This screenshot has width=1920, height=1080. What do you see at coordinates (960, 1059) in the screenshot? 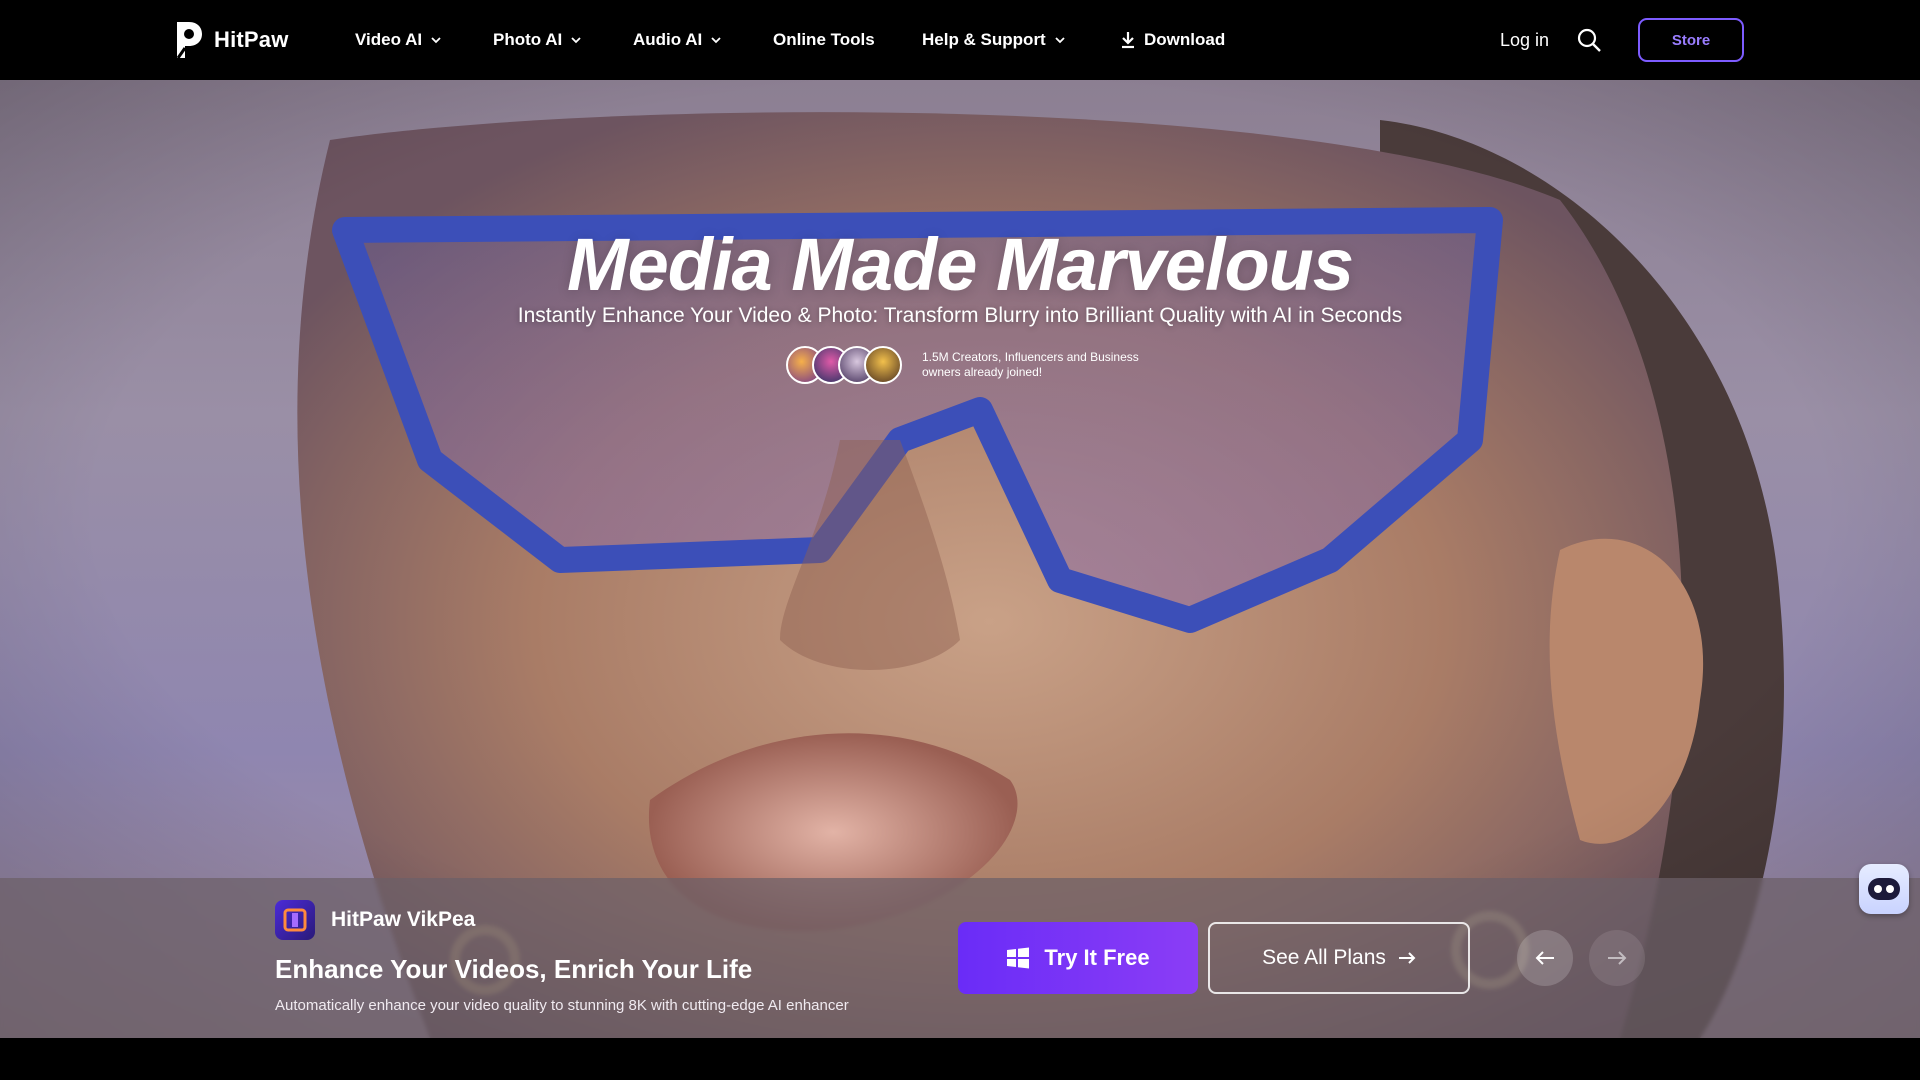
I see `page-bottom-edge` at bounding box center [960, 1059].